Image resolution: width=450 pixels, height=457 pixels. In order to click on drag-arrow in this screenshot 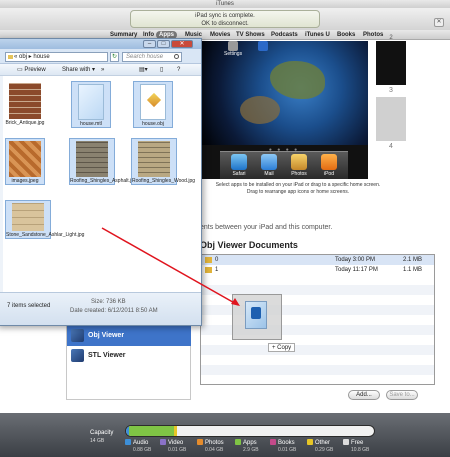, I will do `click(170, 266)`.